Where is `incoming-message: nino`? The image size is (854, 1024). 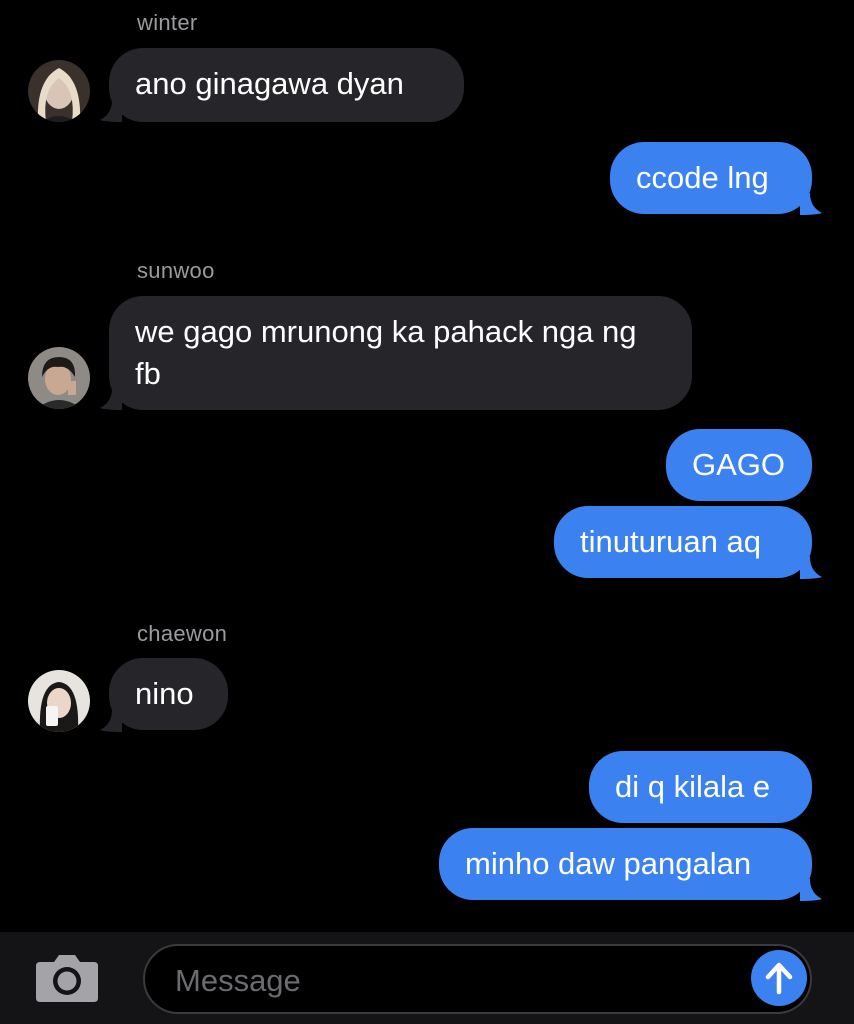 incoming-message: nino is located at coordinates (168, 694).